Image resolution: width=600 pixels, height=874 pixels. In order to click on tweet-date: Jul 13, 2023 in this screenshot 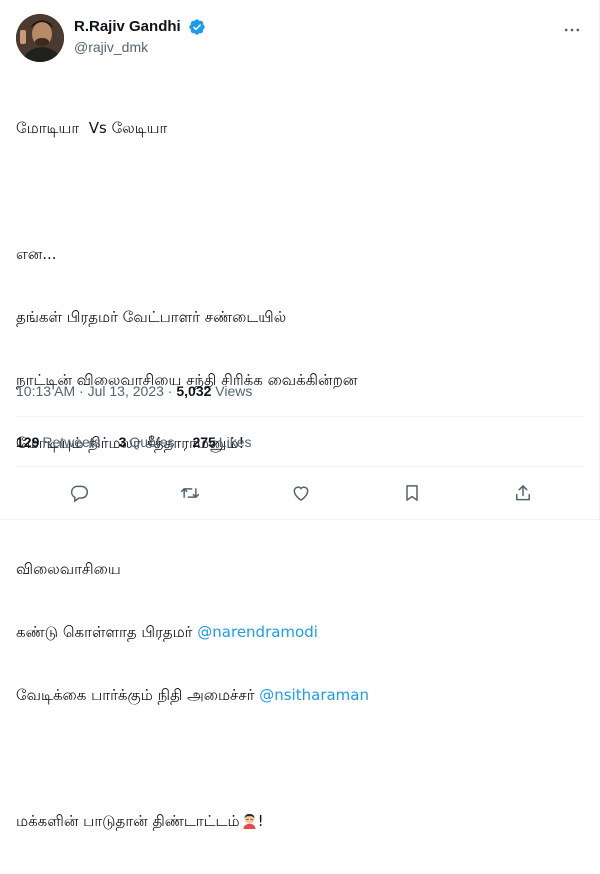, I will do `click(126, 391)`.